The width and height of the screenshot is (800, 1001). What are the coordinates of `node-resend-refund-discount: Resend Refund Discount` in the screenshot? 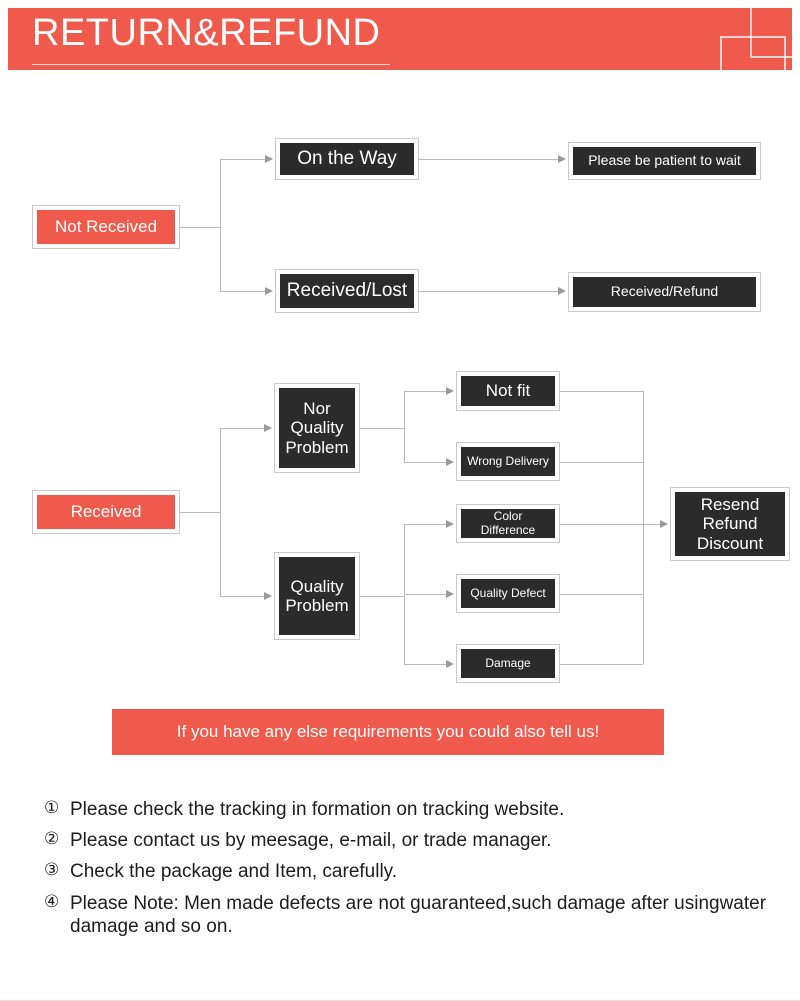 It's located at (730, 524).